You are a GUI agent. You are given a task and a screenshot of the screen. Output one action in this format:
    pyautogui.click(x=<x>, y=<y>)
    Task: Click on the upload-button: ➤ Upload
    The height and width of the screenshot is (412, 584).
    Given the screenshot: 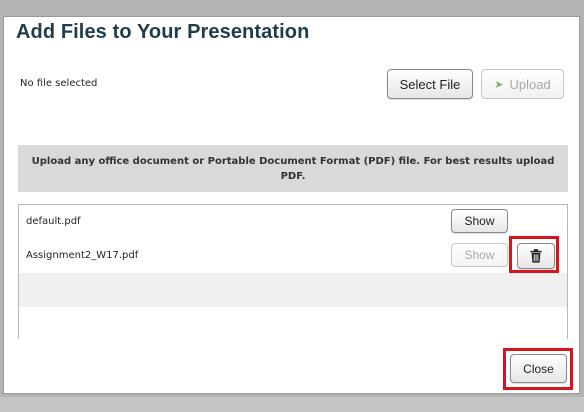 What is the action you would take?
    pyautogui.click(x=522, y=84)
    